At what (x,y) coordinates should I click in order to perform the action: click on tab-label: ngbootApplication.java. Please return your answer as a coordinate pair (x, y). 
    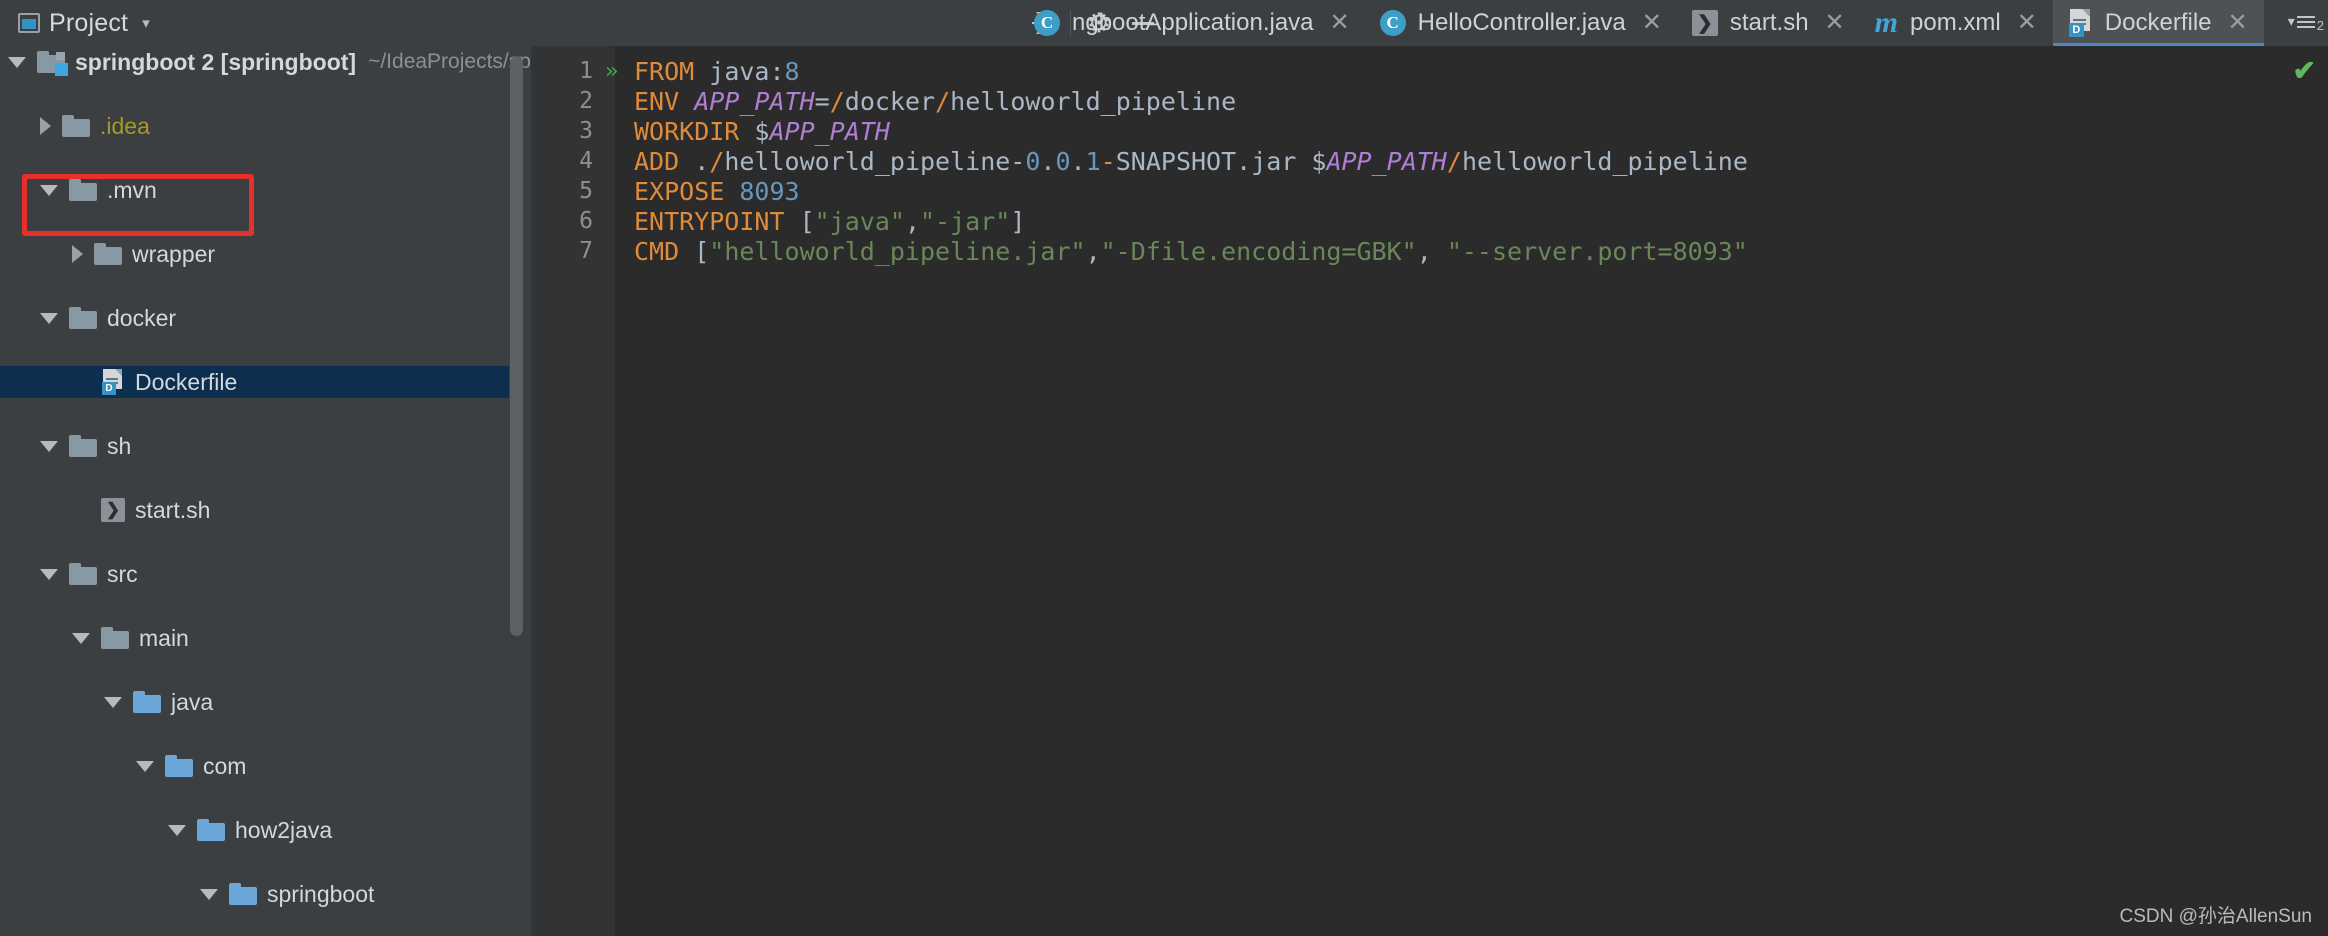
    Looking at the image, I should click on (1193, 22).